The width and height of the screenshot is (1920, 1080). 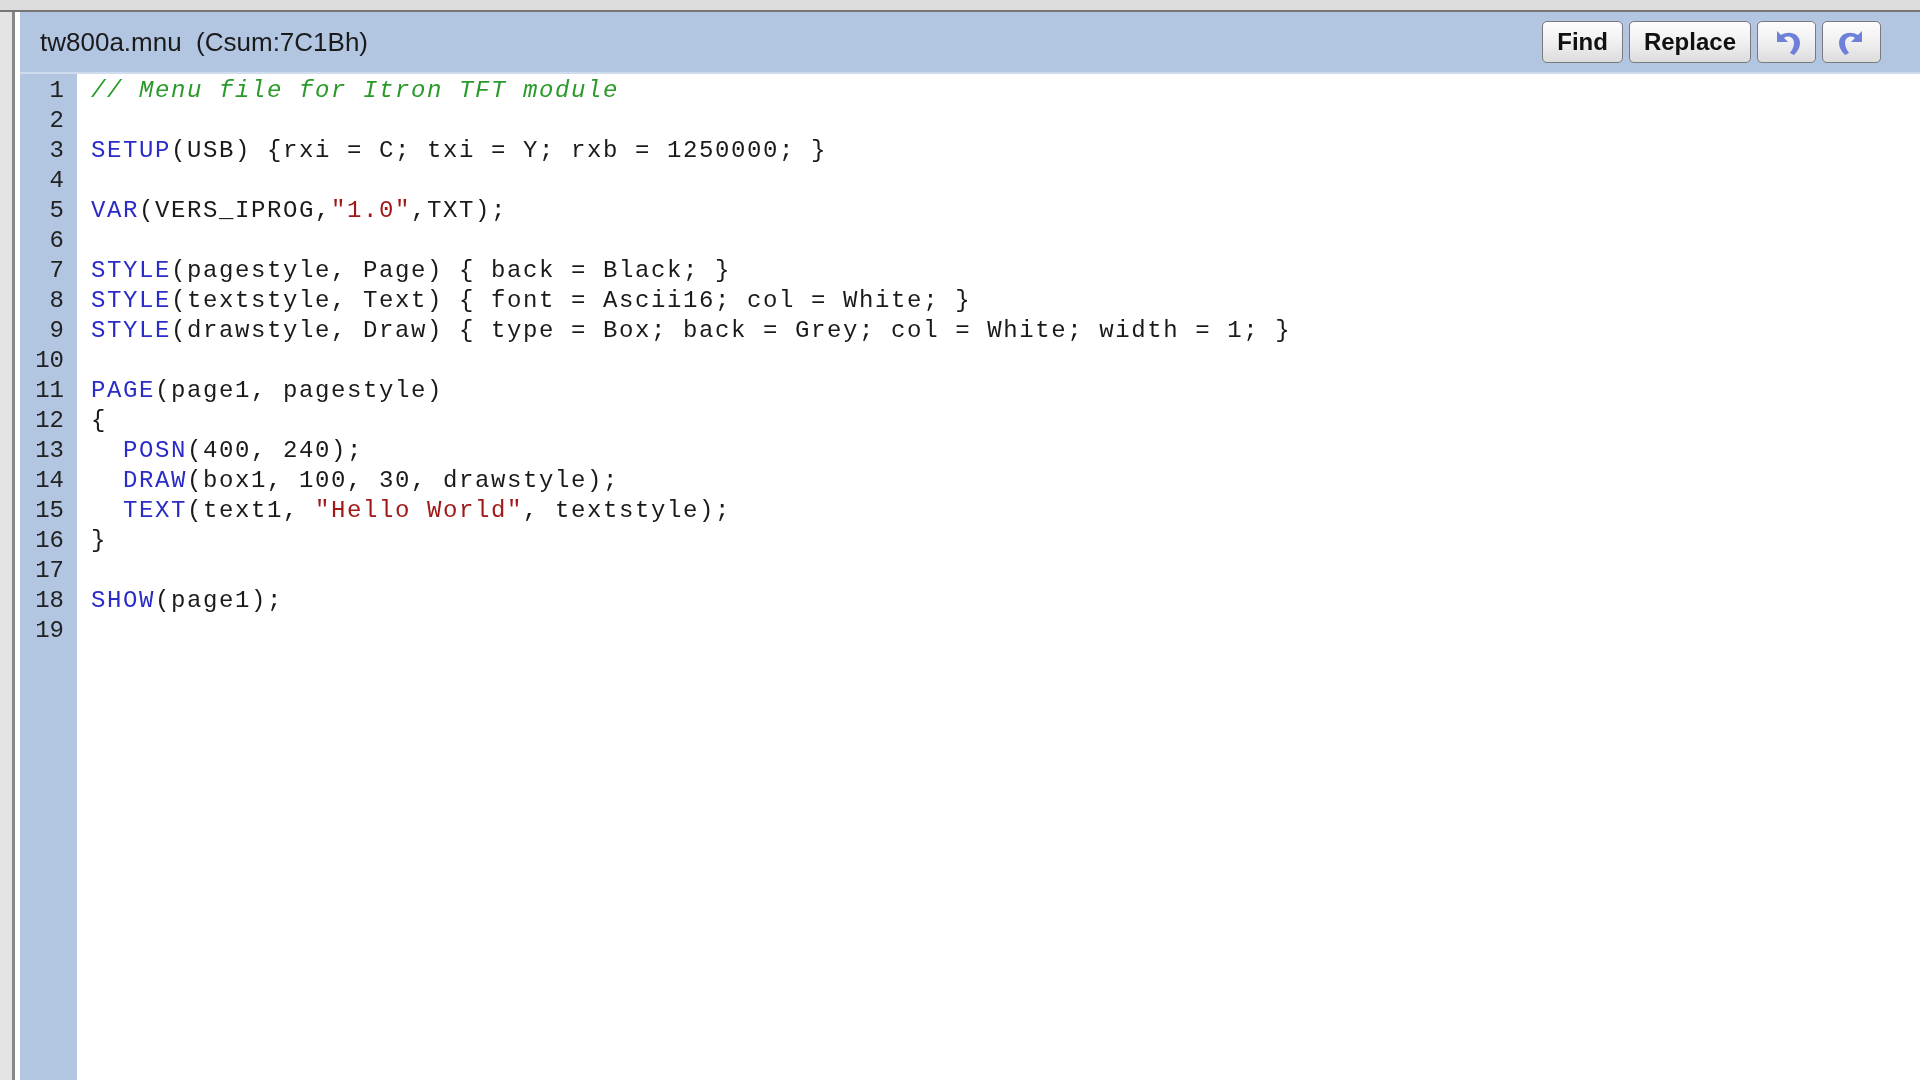 What do you see at coordinates (49, 571) in the screenshot?
I see `line-number: 17` at bounding box center [49, 571].